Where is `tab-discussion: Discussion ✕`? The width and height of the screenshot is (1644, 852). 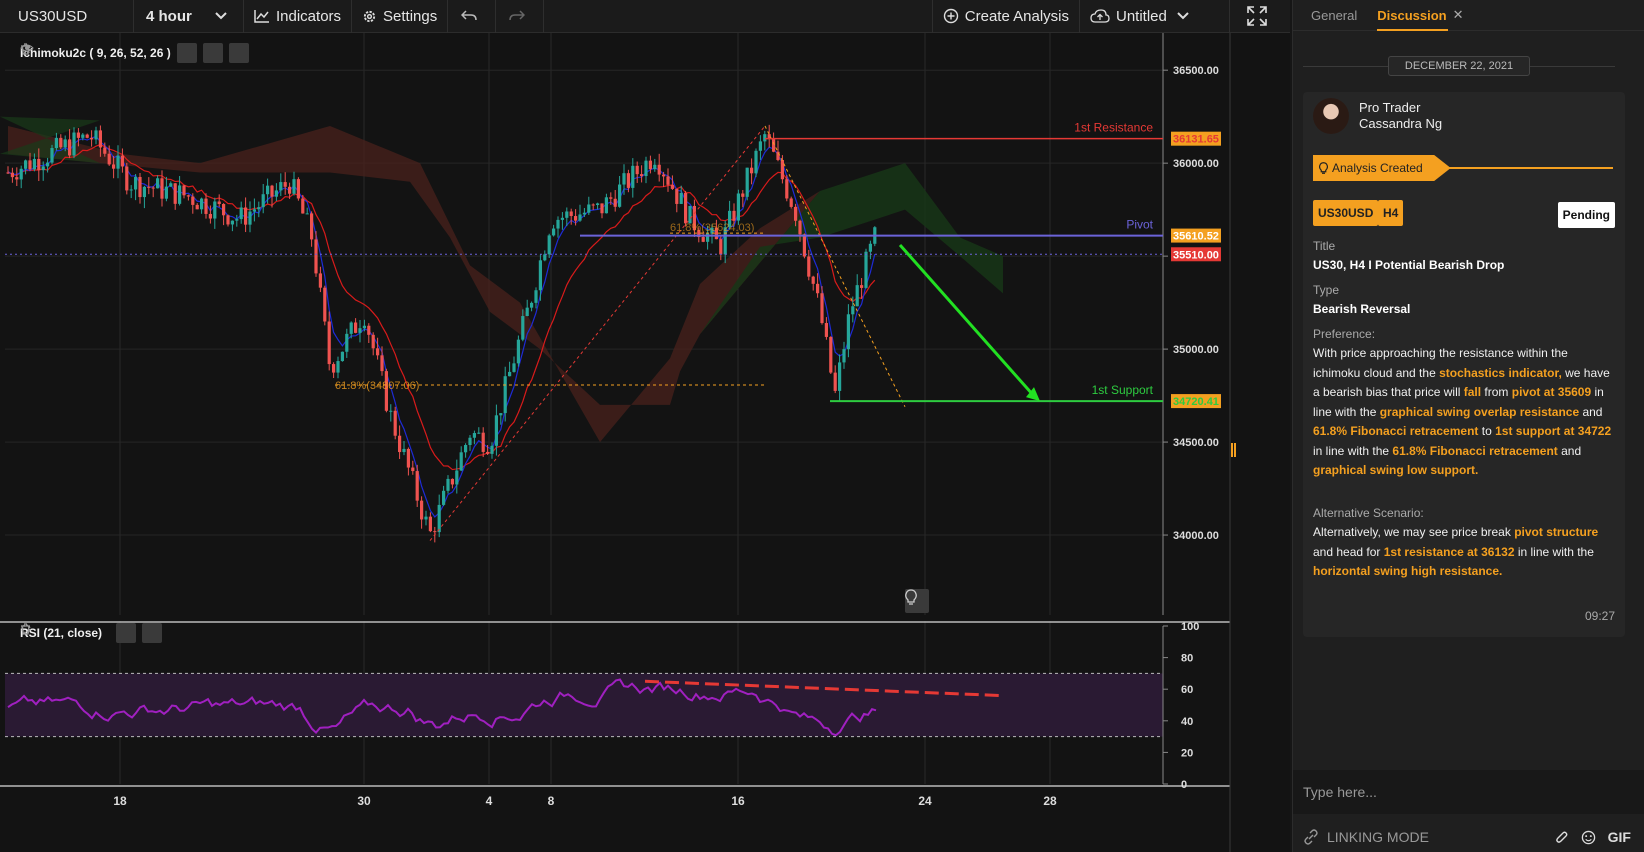
tab-discussion: Discussion ✕ is located at coordinates (1420, 15).